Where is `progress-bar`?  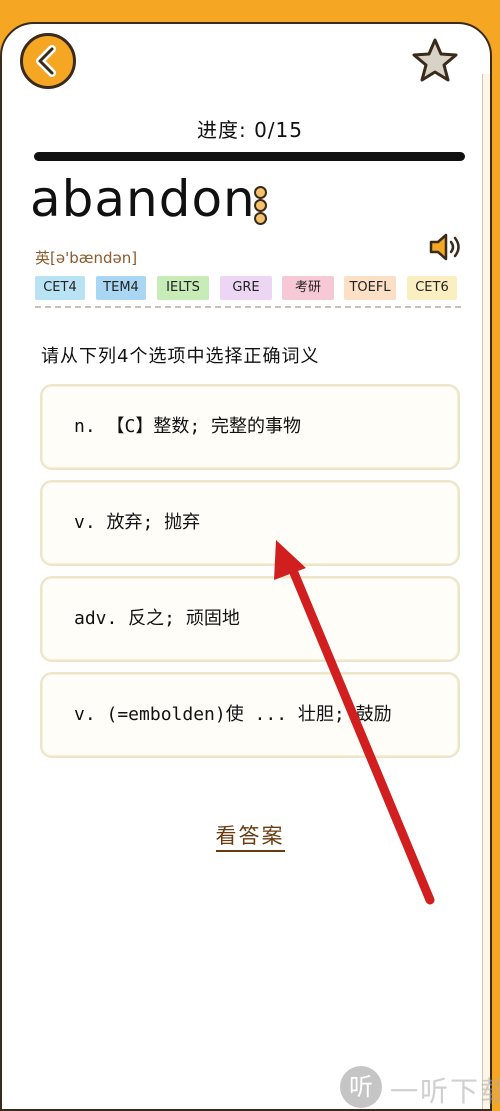 progress-bar is located at coordinates (249, 156).